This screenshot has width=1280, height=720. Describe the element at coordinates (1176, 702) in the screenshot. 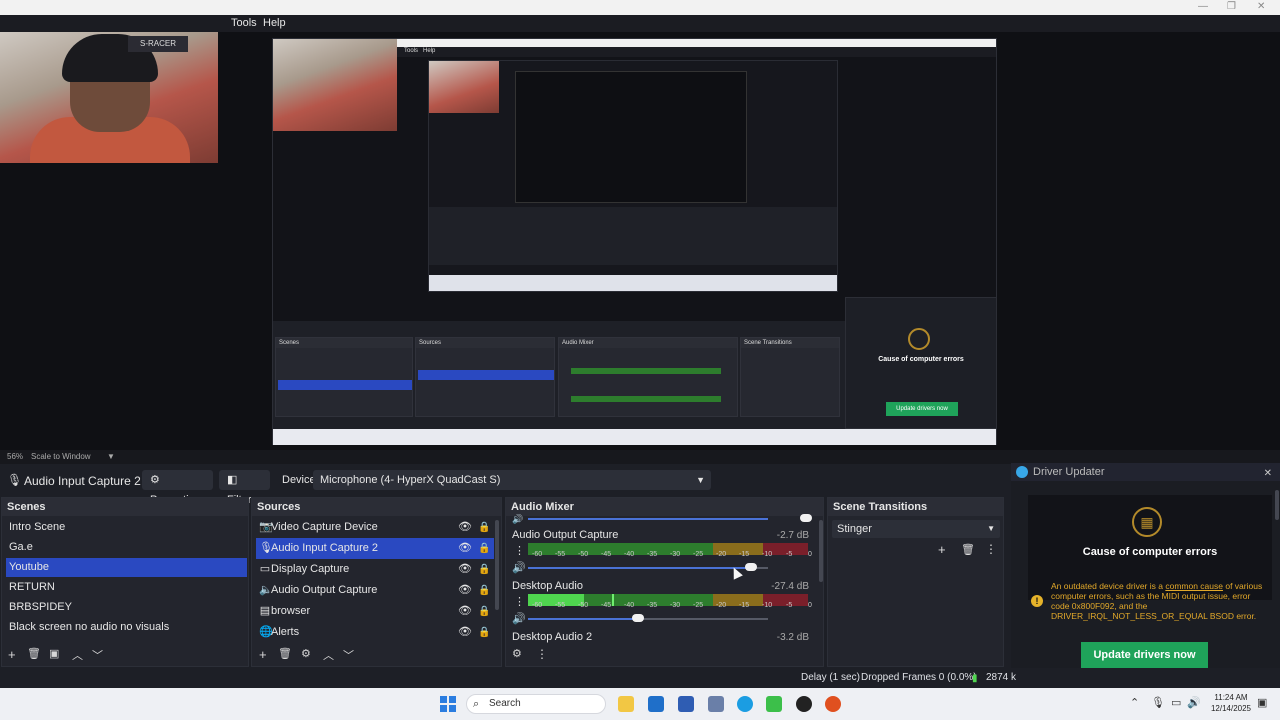

I see `network-icon: ▭` at that location.